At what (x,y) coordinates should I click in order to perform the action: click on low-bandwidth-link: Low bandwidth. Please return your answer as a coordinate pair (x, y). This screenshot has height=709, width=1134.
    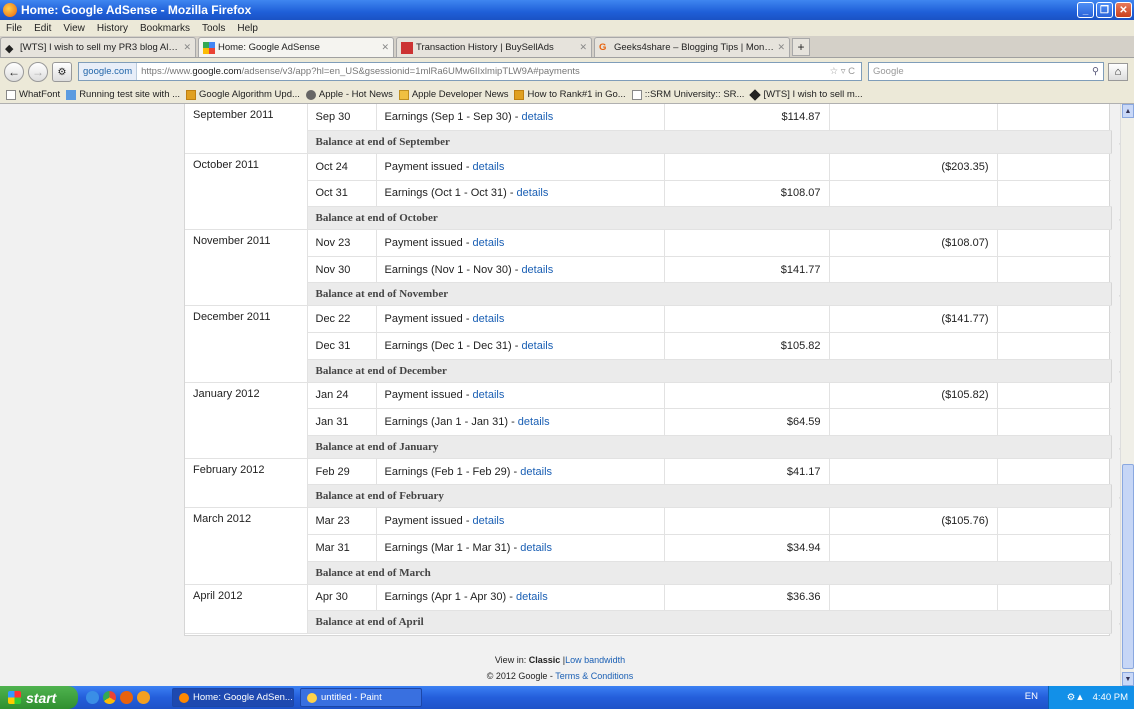
    Looking at the image, I should click on (595, 660).